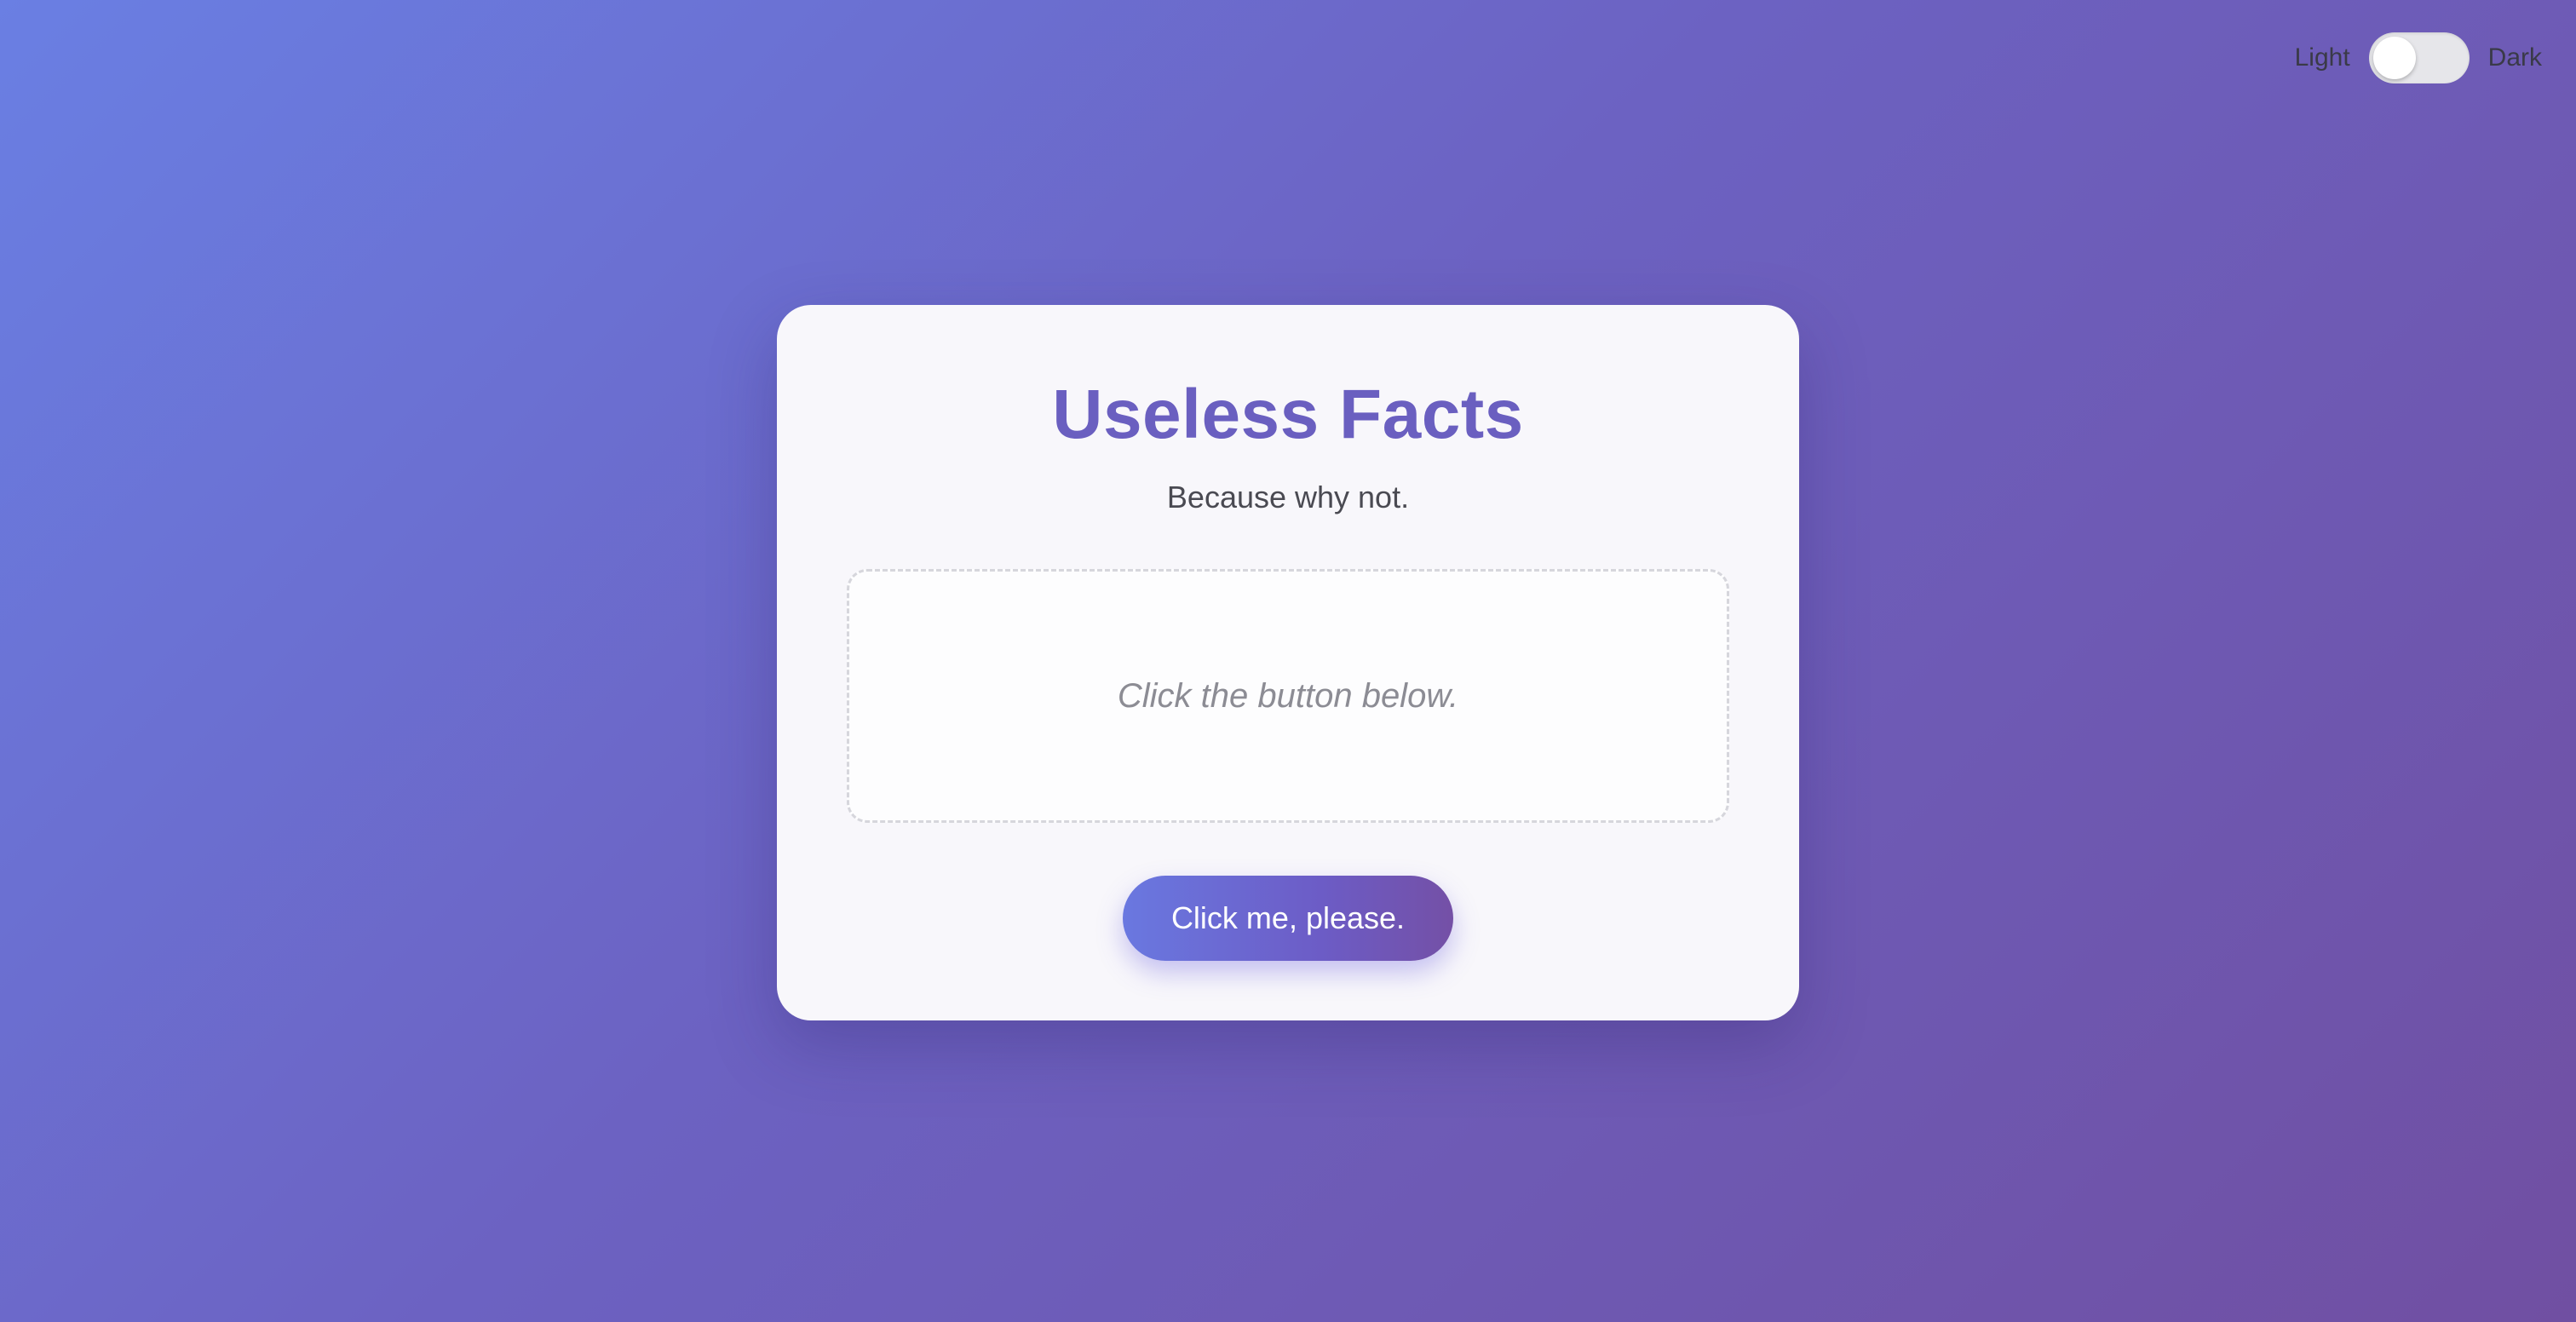 The height and width of the screenshot is (1322, 2576). Describe the element at coordinates (2515, 57) in the screenshot. I see `dark-label: Dark` at that location.